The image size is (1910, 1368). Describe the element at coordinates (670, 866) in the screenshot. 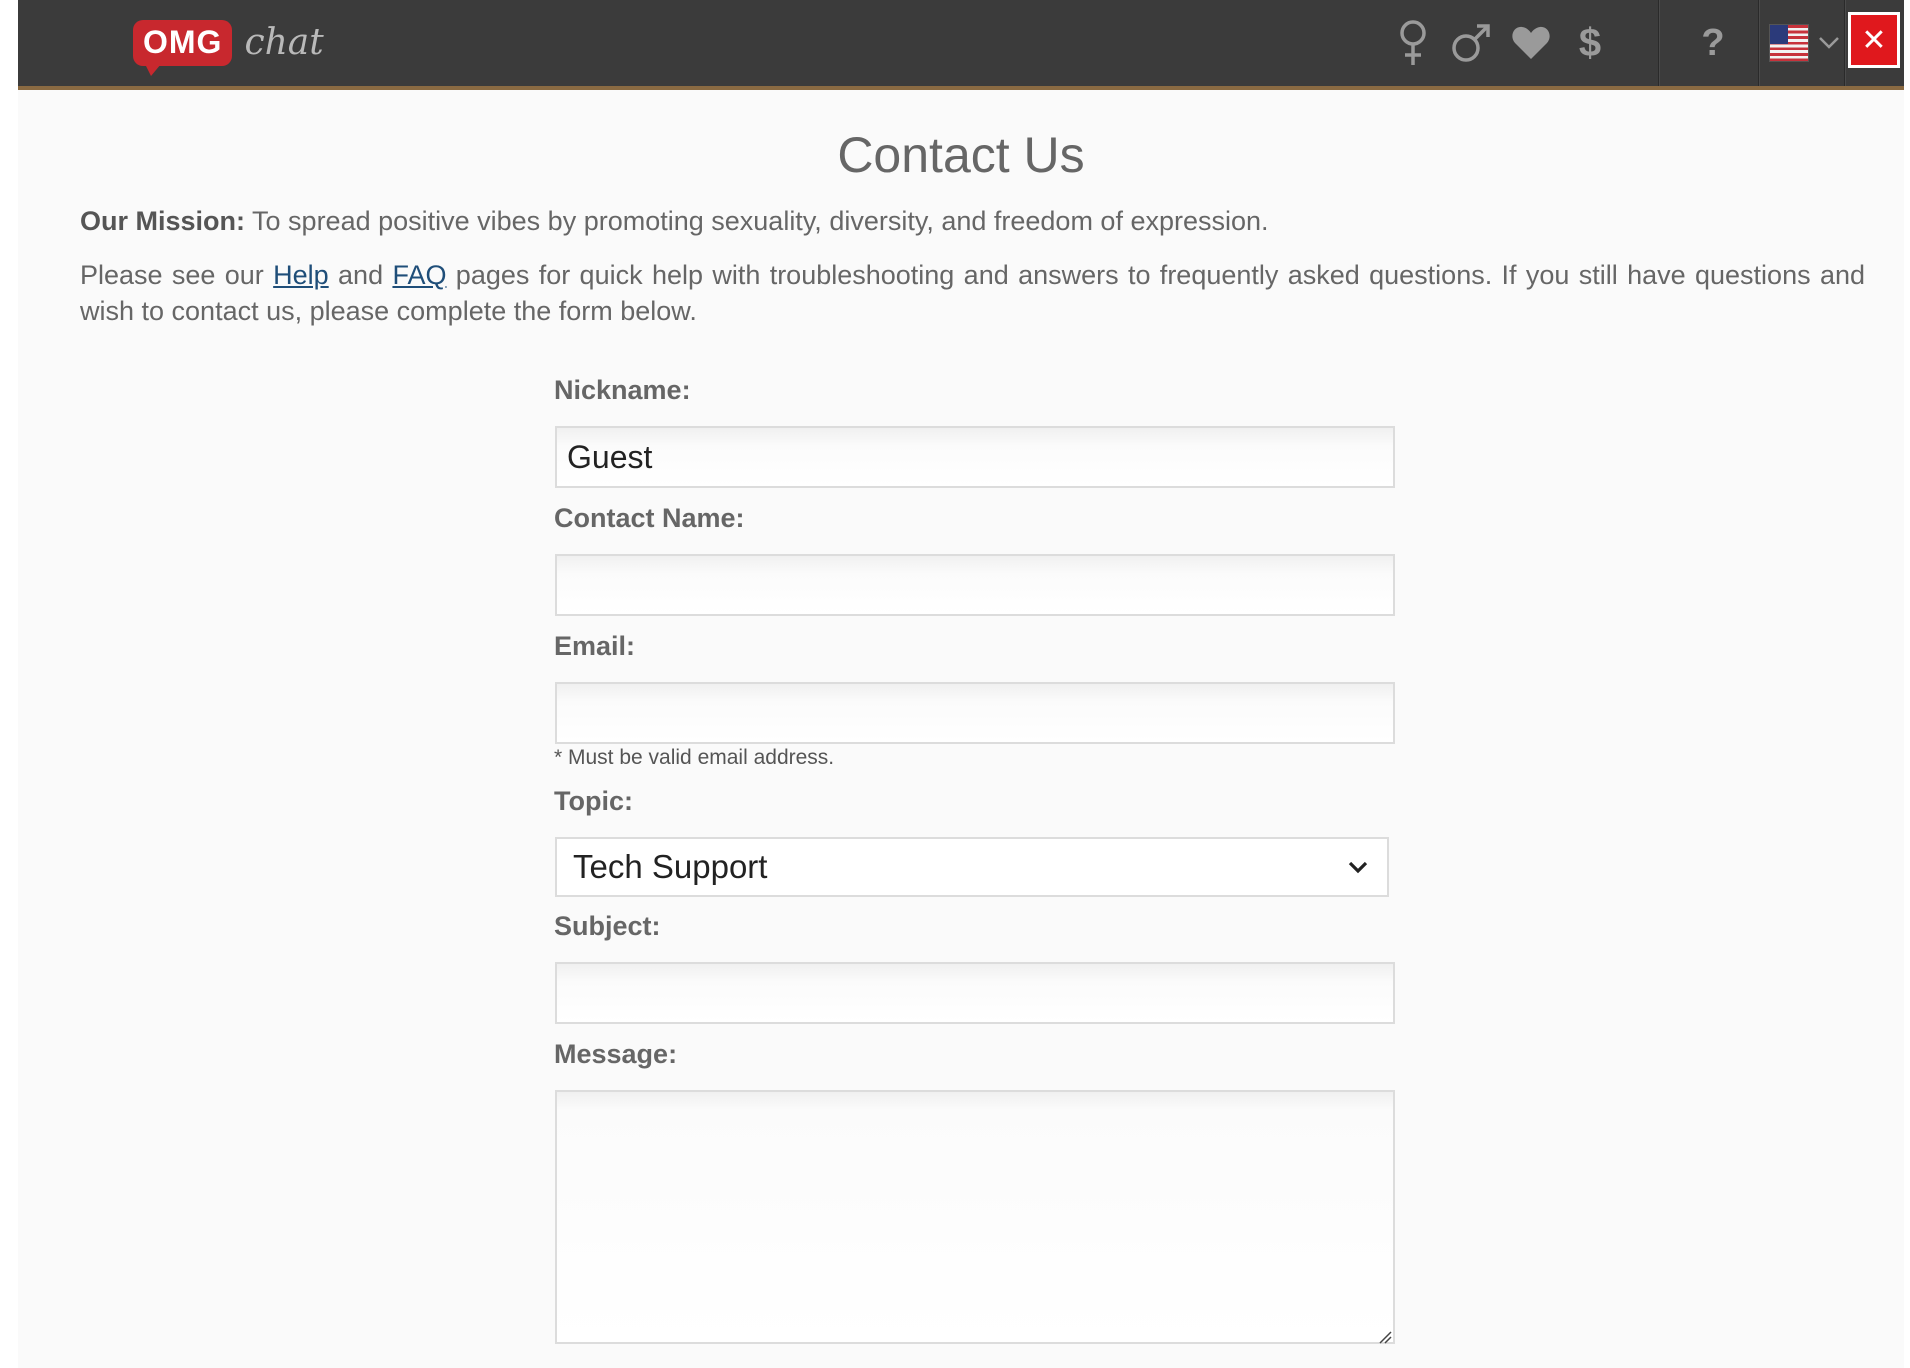

I see `topic-selected-value: Tech Support` at that location.